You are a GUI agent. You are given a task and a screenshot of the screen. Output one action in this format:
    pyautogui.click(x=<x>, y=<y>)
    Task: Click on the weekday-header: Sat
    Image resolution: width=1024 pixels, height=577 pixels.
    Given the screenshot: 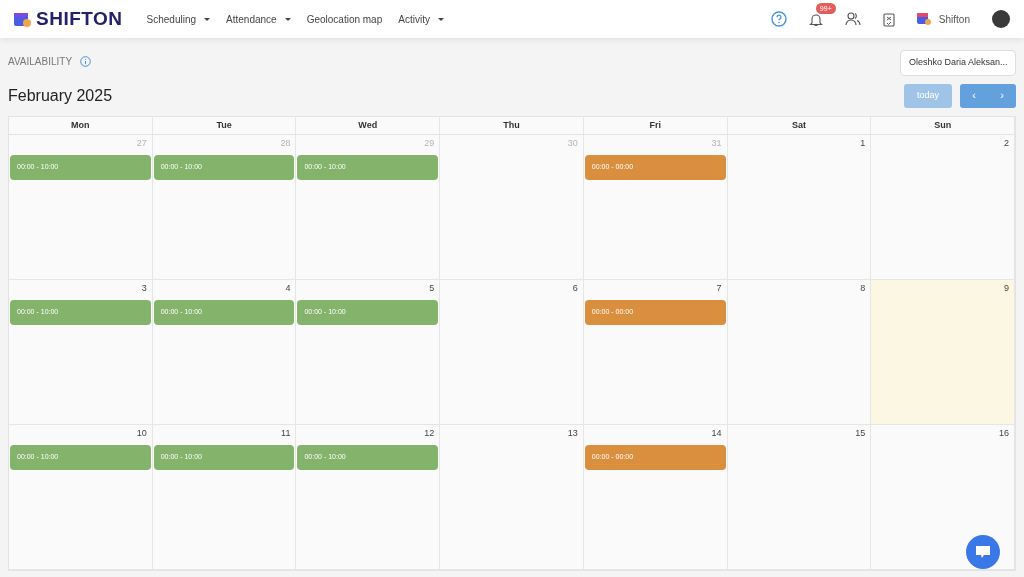 What is the action you would take?
    pyautogui.click(x=799, y=125)
    